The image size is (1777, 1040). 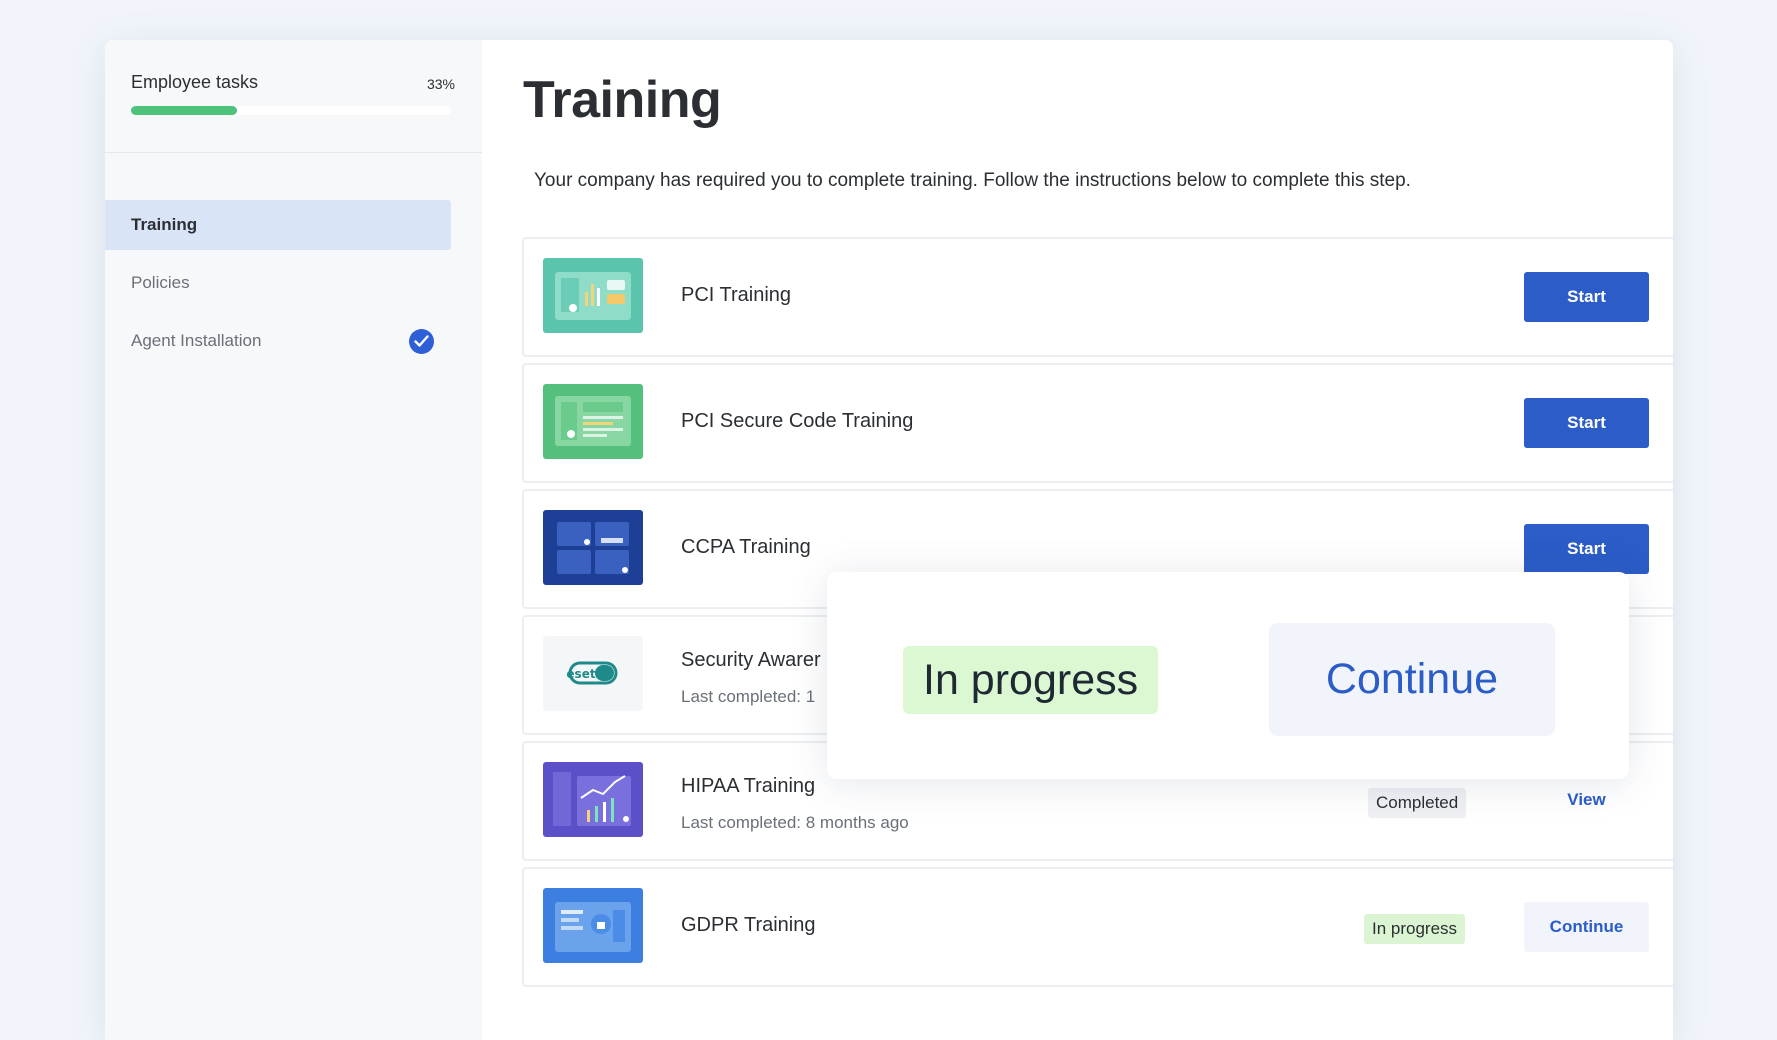 I want to click on eset-logo: eset, so click(x=593, y=673).